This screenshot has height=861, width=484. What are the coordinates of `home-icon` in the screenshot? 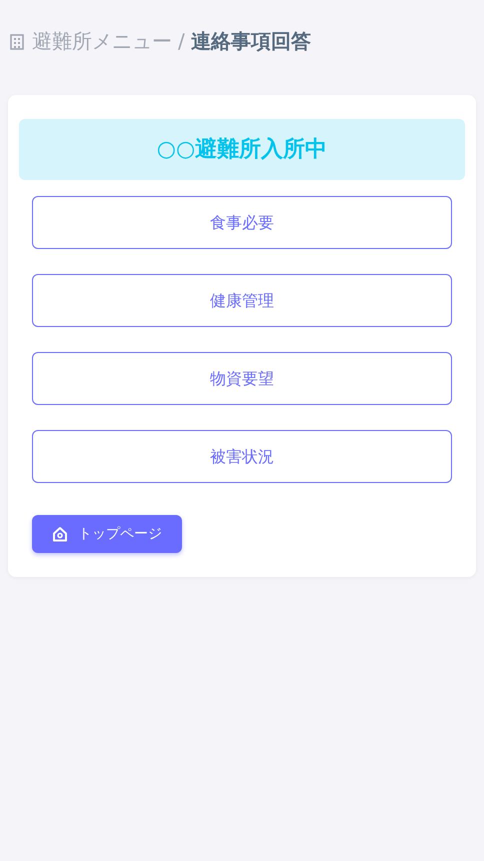 It's located at (60, 534).